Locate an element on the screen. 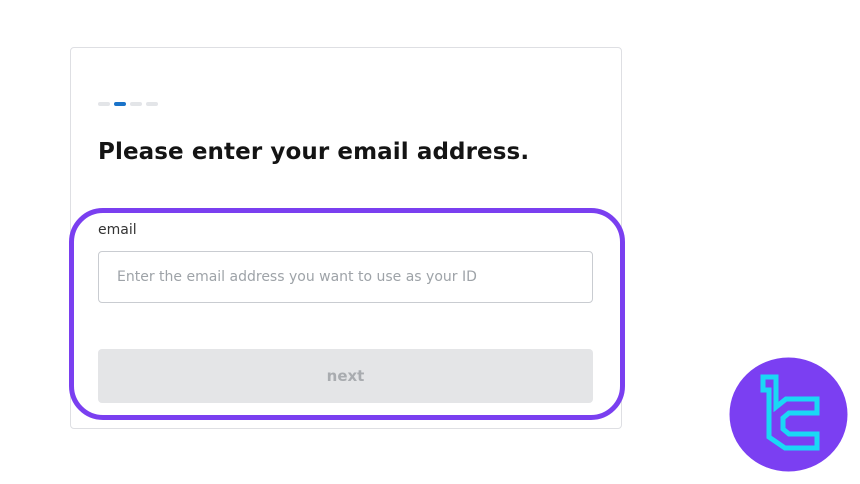 The image size is (860, 484). next-button: next is located at coordinates (345, 376).